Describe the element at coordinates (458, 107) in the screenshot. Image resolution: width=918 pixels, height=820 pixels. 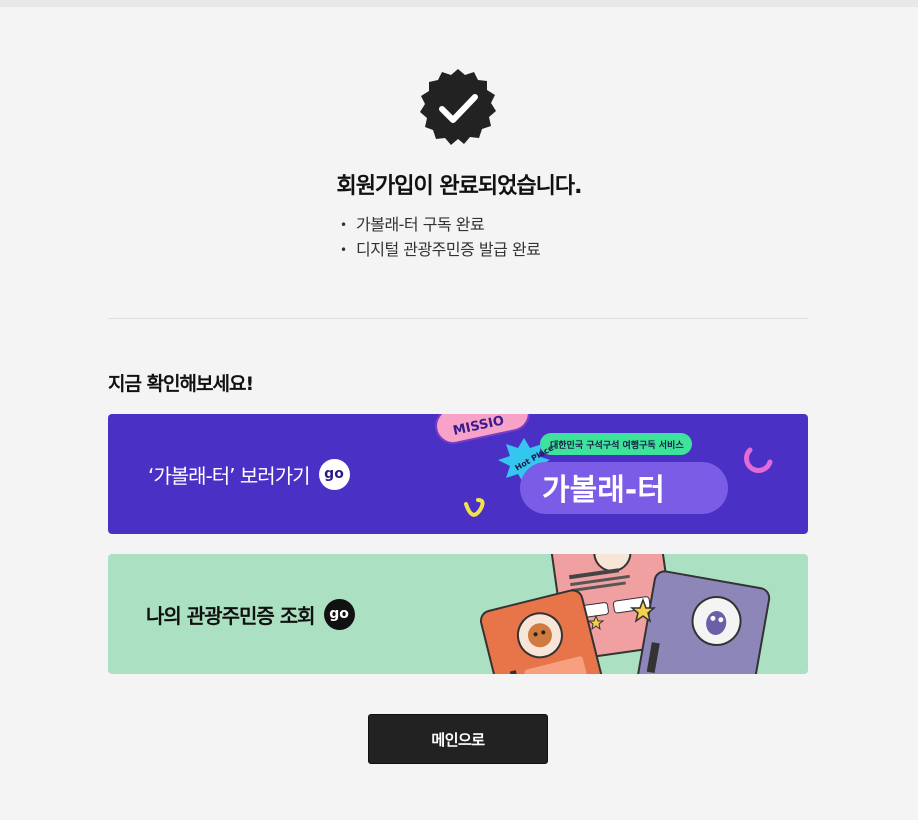
I see `verified-check-icon` at that location.